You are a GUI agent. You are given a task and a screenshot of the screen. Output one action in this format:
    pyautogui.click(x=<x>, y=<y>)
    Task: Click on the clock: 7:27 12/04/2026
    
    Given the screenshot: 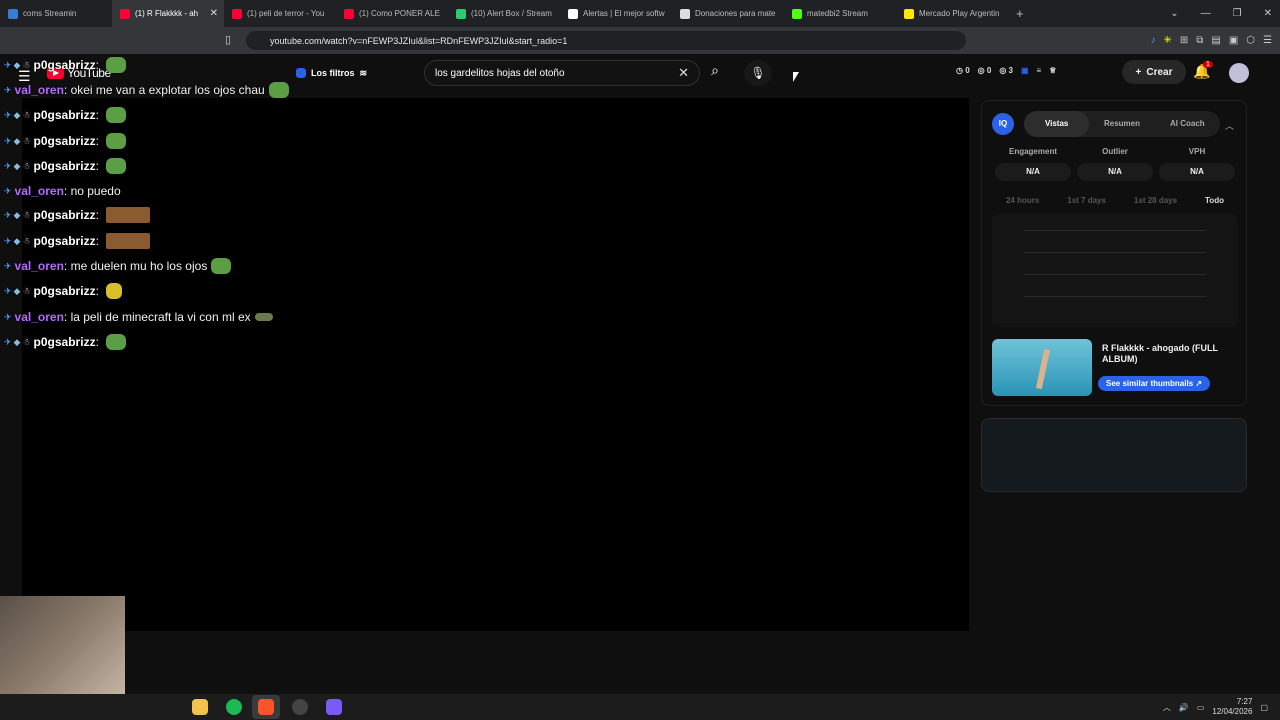 What is the action you would take?
    pyautogui.click(x=1232, y=707)
    